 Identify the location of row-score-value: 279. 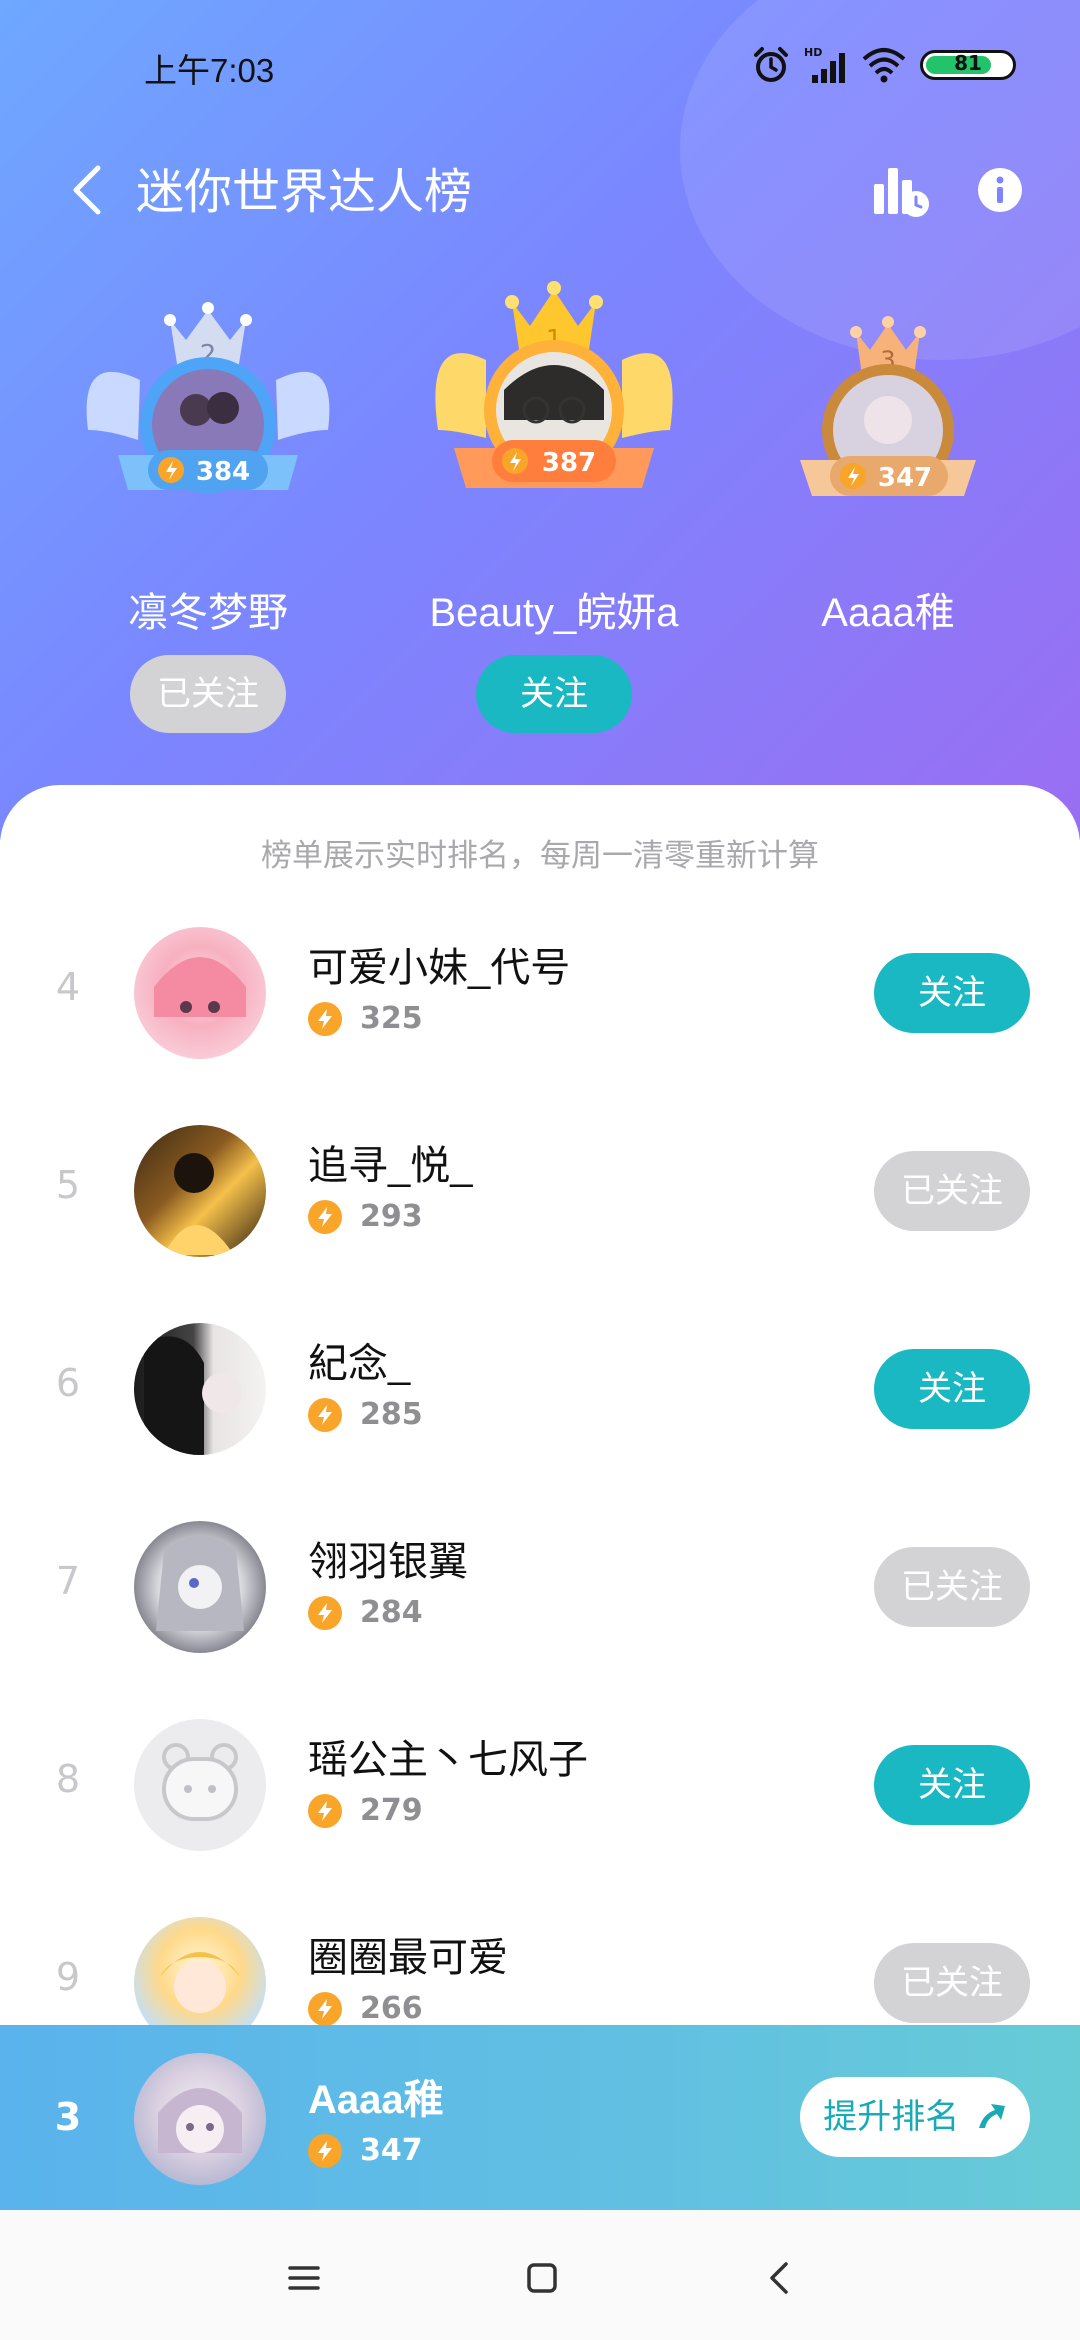
(391, 1810).